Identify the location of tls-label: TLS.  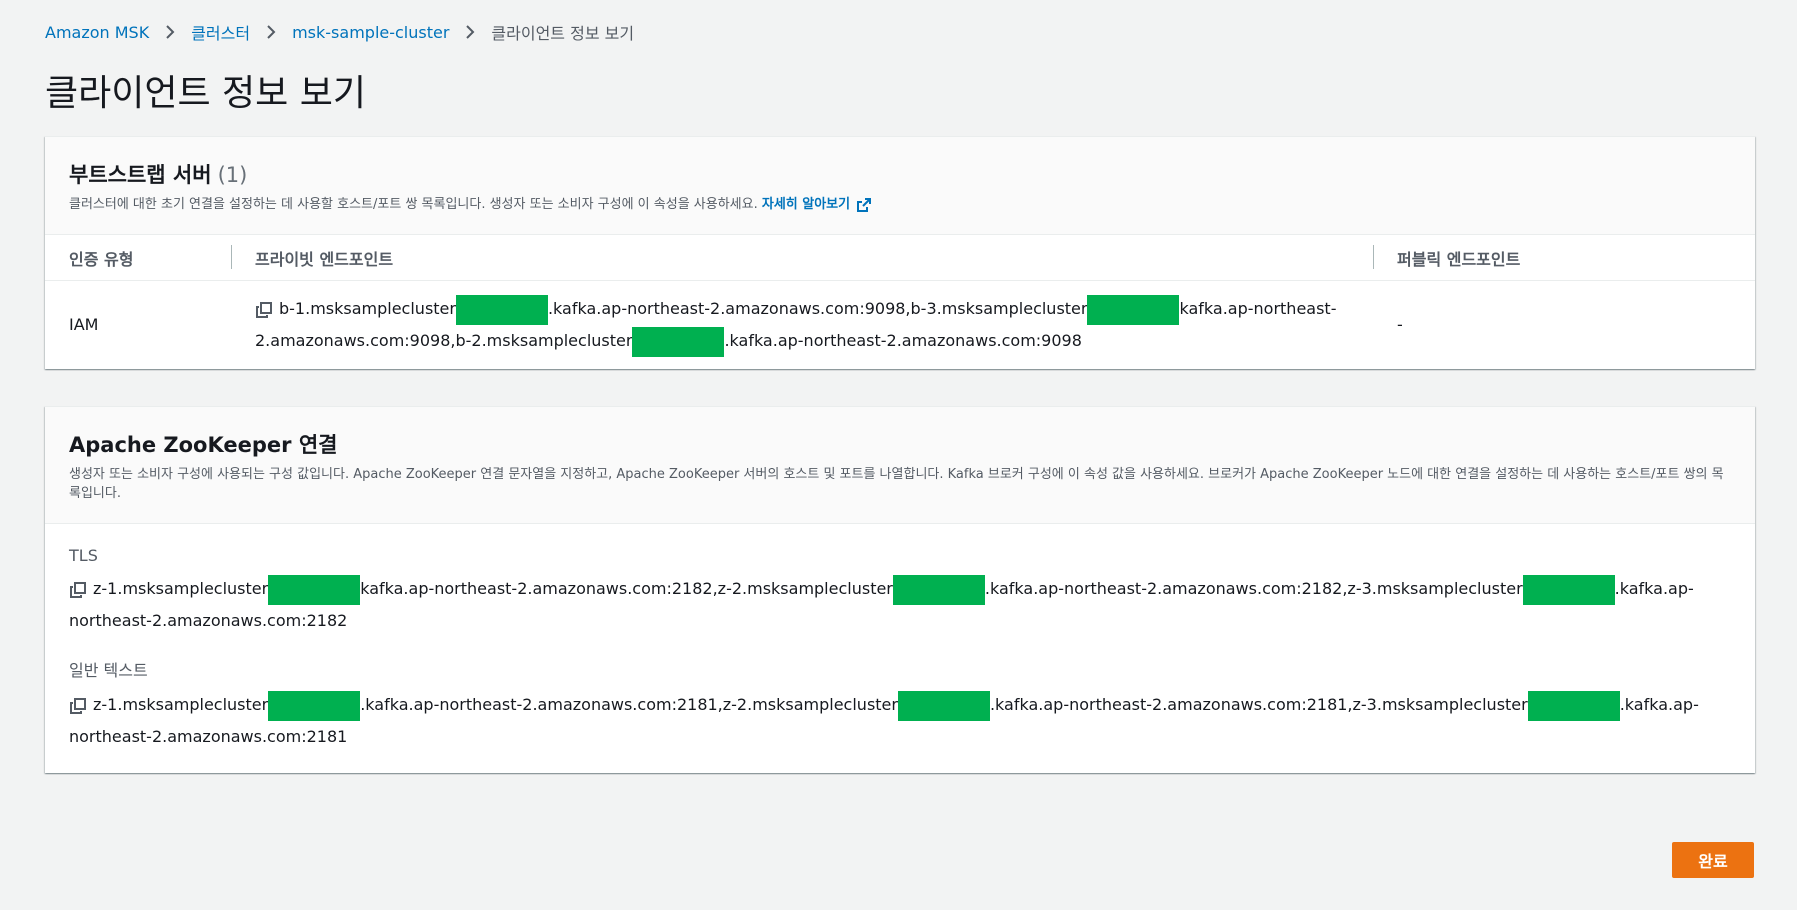
(83, 555).